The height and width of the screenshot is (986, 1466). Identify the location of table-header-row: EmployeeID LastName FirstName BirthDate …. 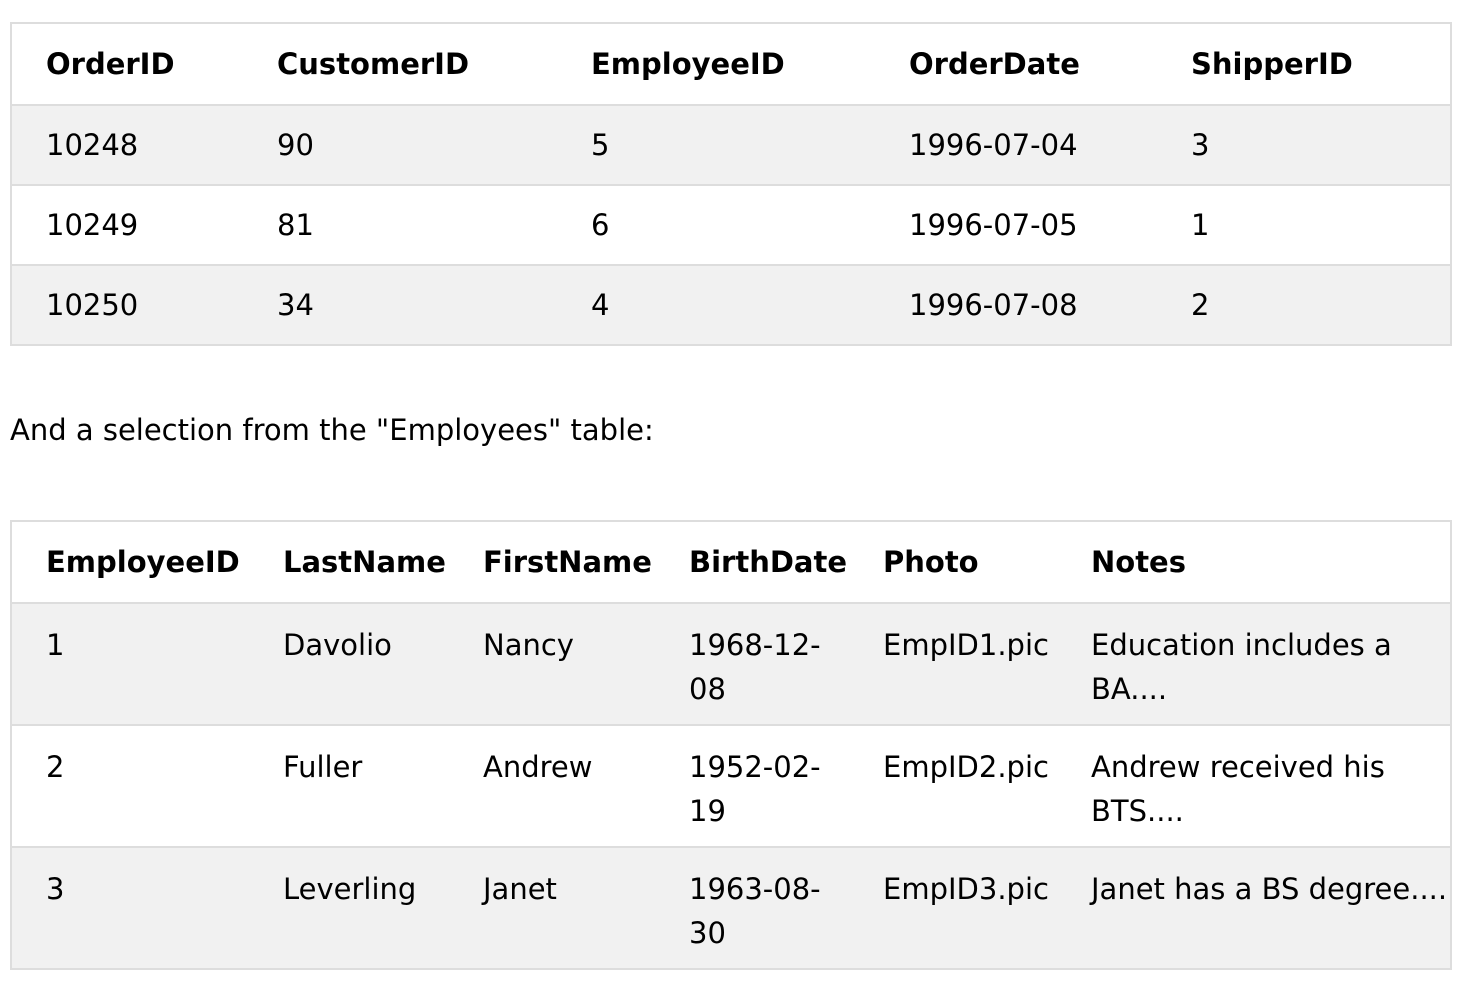
(731, 562).